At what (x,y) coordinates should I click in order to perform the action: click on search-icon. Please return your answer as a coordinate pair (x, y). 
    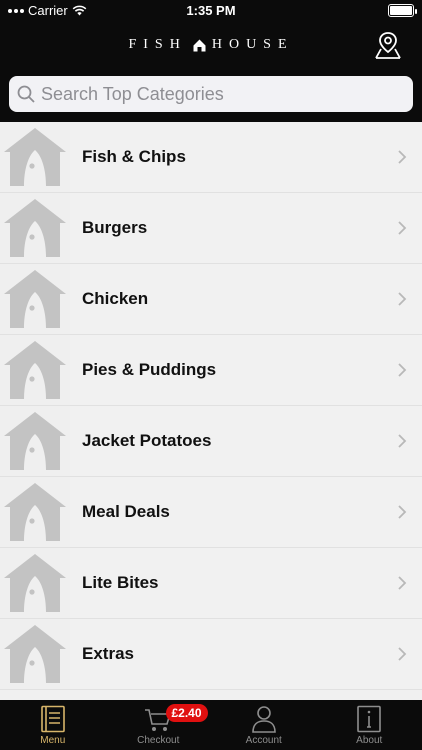
    Looking at the image, I should click on (26, 94).